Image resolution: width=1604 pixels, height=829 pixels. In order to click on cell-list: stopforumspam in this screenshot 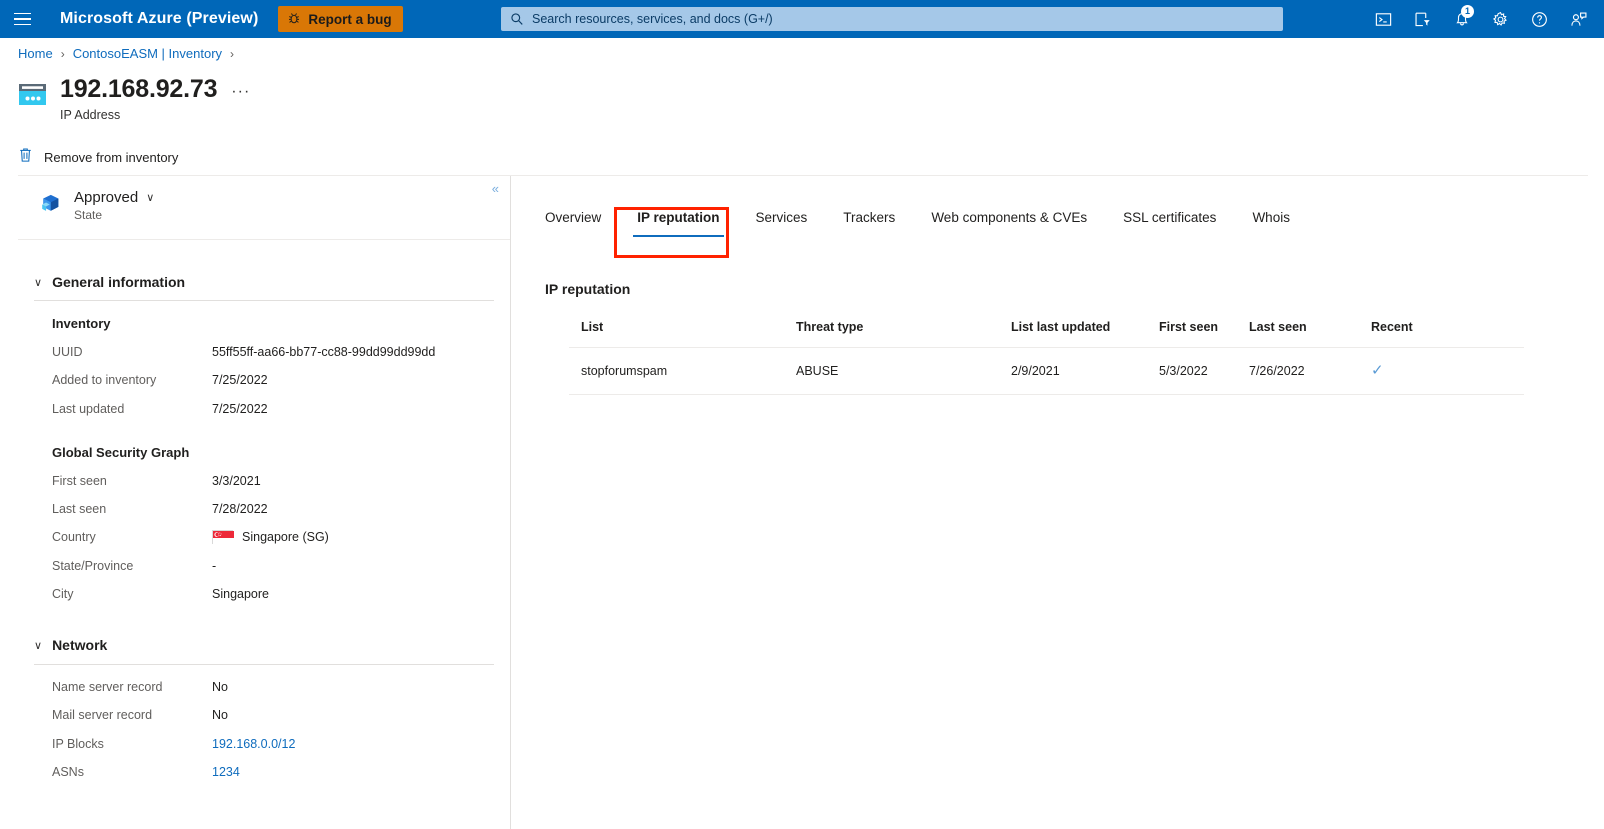, I will do `click(676, 371)`.